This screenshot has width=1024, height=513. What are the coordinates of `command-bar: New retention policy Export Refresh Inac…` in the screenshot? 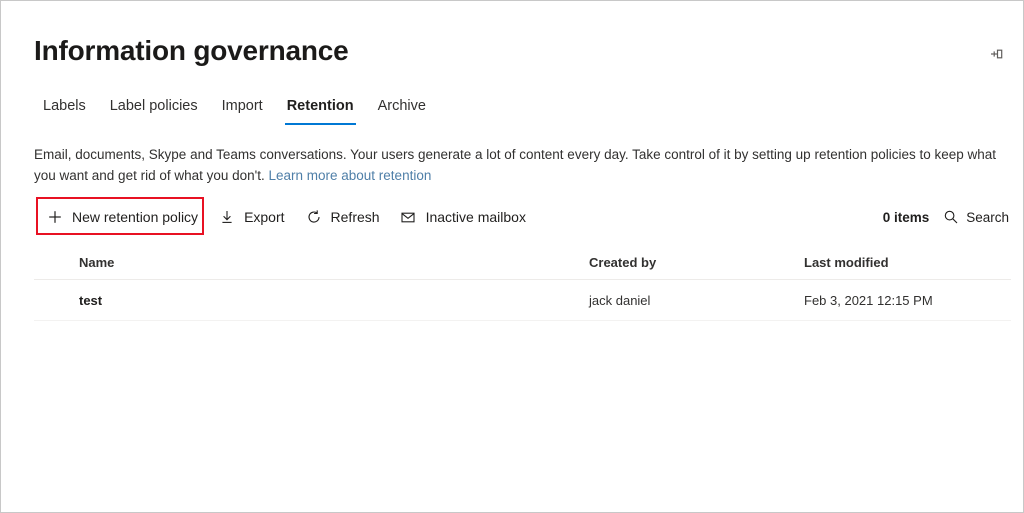 It's located at (286, 217).